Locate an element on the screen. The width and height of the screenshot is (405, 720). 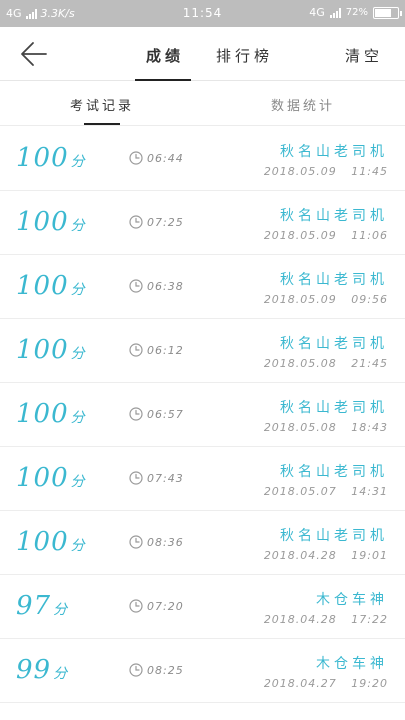
duration: 08:25 is located at coordinates (156, 670).